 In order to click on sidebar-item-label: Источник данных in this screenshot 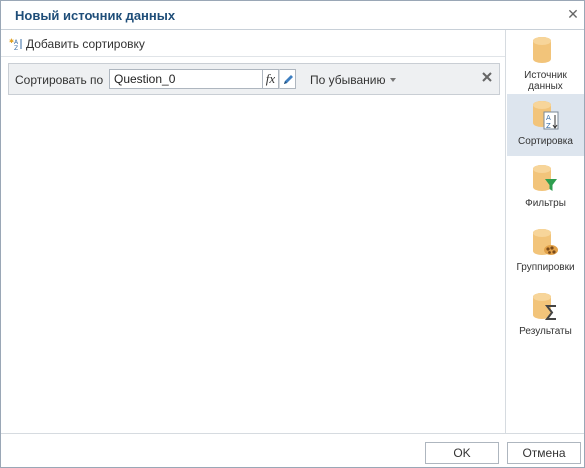, I will do `click(545, 81)`.